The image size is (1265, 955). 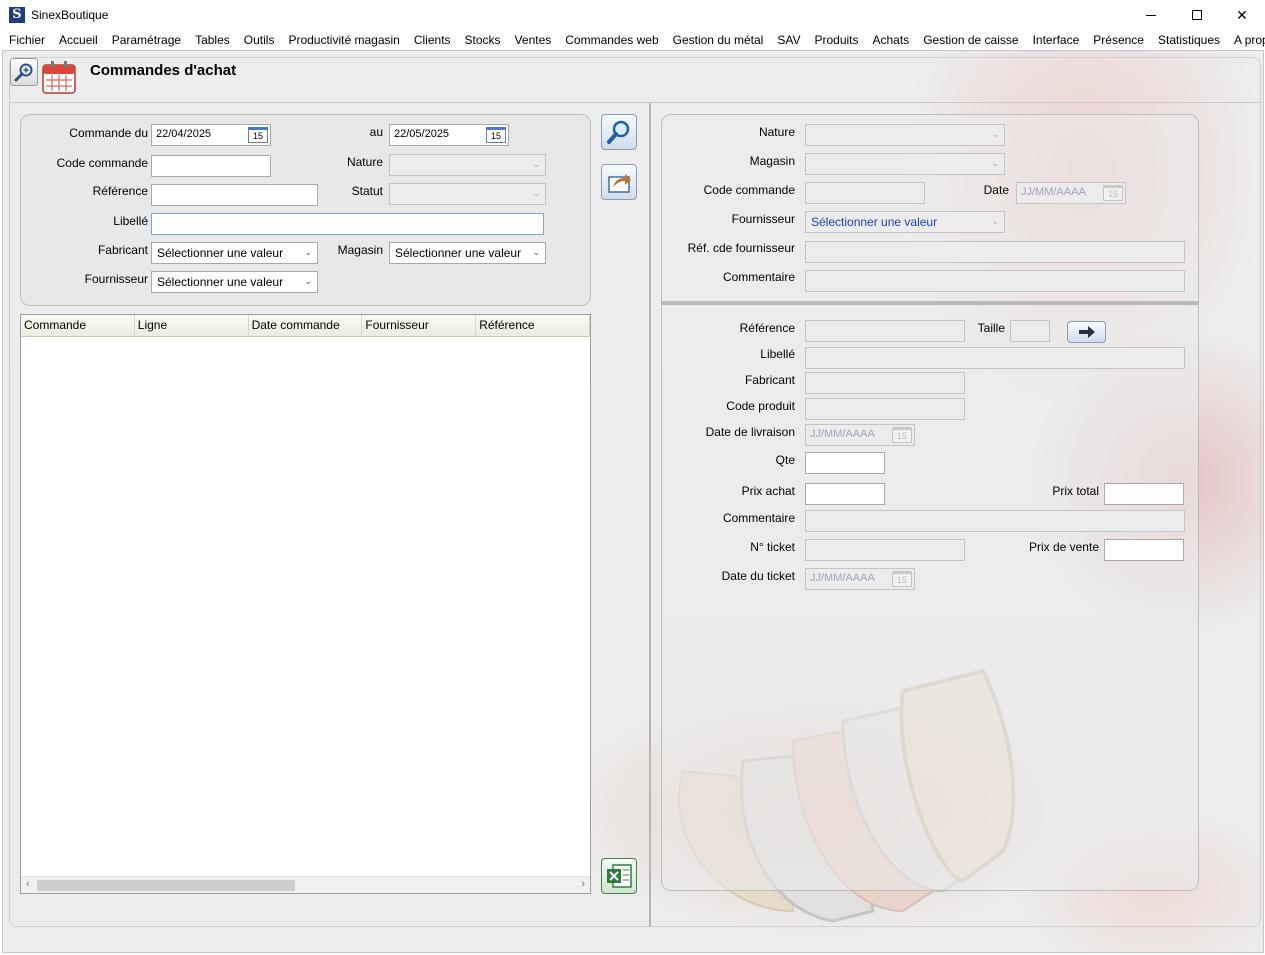 I want to click on menu-item: Ventes, so click(x=533, y=40).